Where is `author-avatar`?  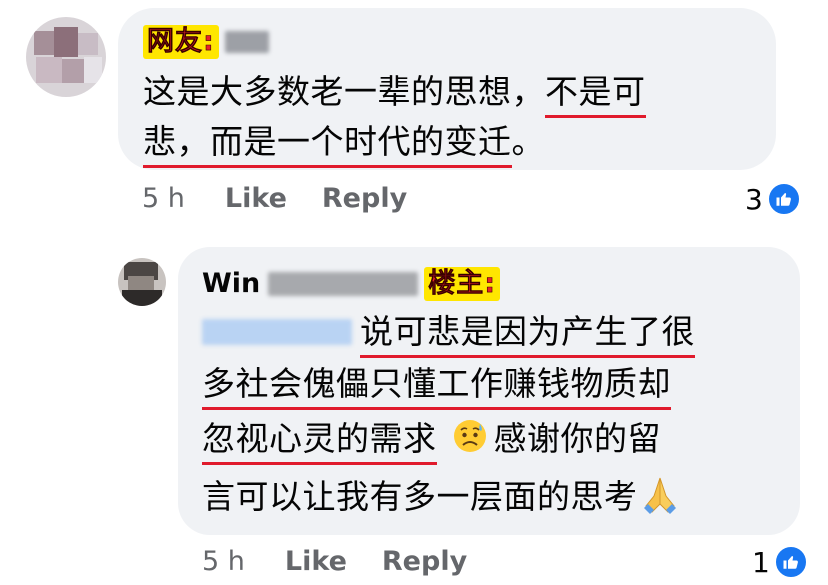 author-avatar is located at coordinates (142, 282).